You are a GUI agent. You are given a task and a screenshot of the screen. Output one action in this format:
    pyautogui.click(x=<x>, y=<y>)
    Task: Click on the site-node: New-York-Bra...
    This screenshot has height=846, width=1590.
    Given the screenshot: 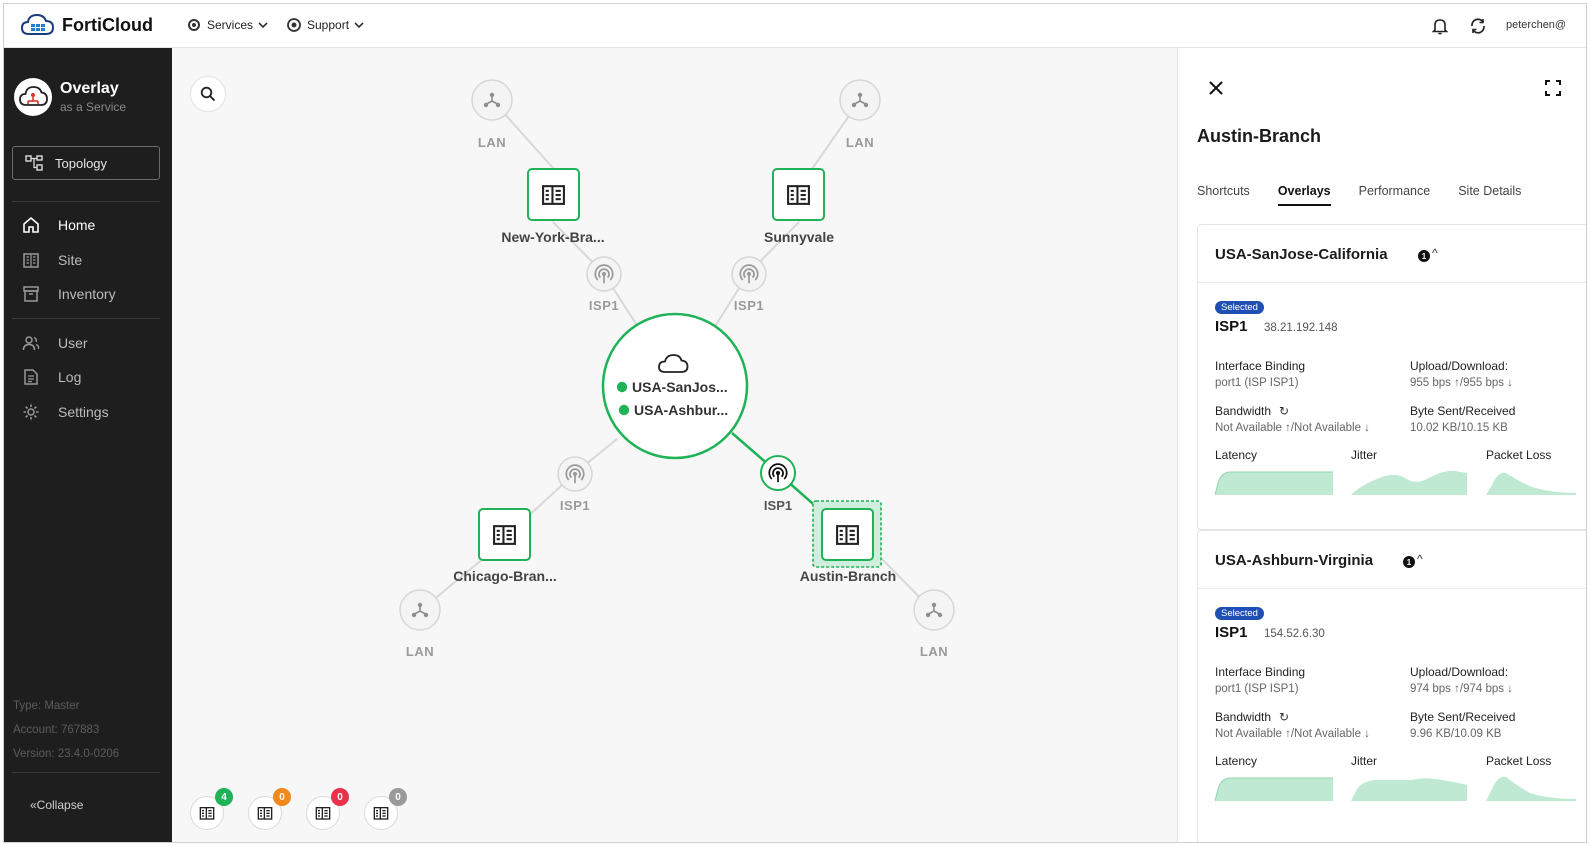 What is the action you would take?
    pyautogui.click(x=553, y=206)
    